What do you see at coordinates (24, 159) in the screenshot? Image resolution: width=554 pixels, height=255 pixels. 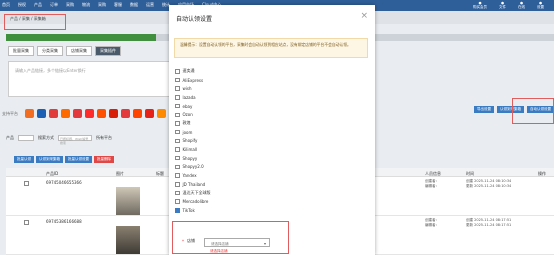 I see `batch-button-0: 批量认领` at bounding box center [24, 159].